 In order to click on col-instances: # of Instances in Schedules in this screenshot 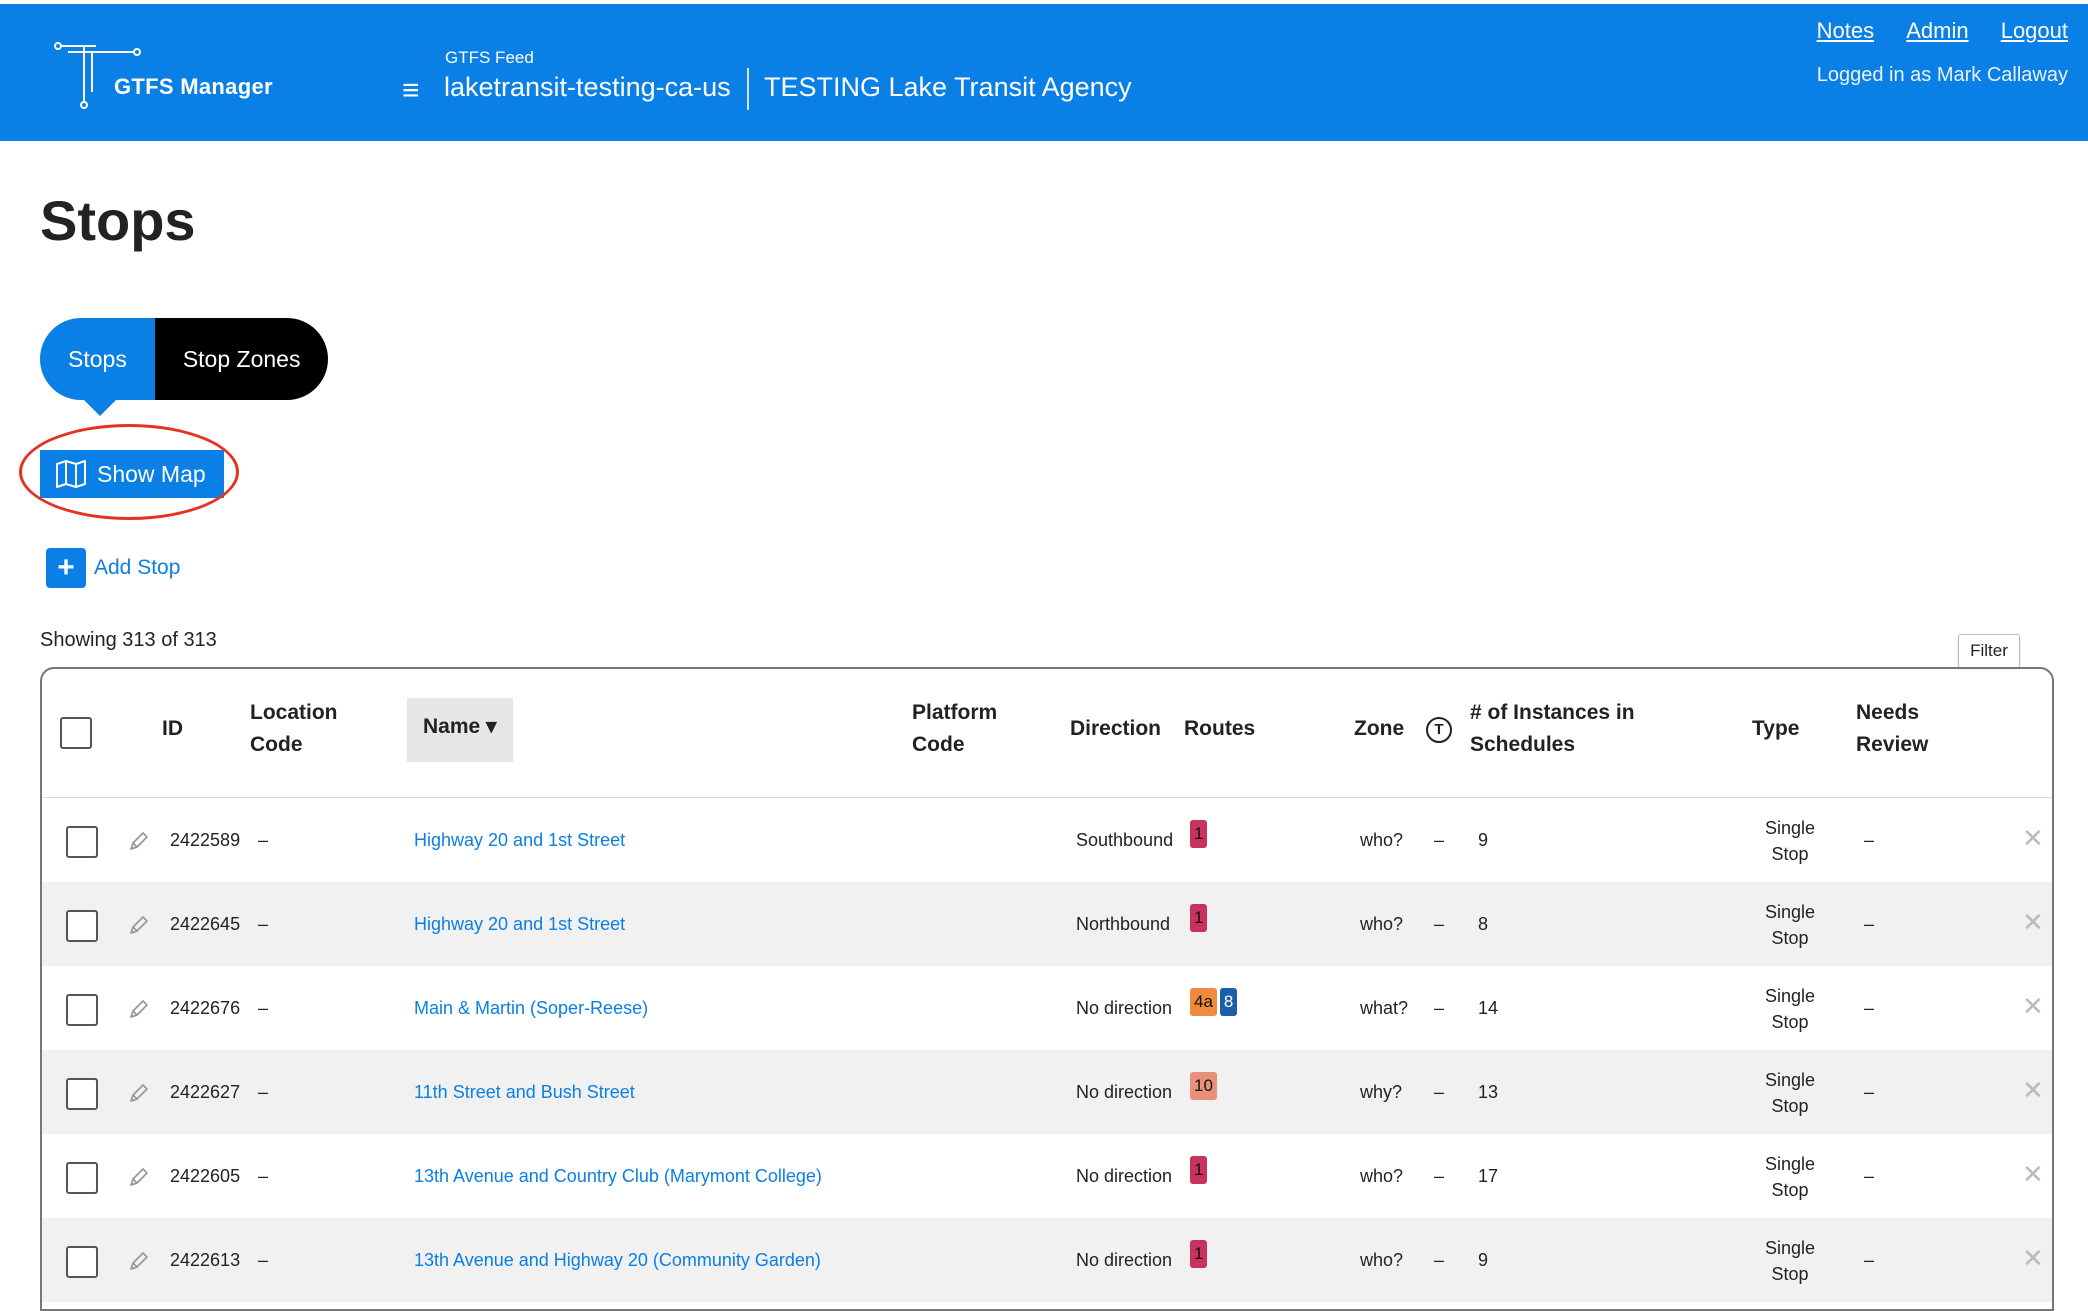, I will do `click(1552, 729)`.